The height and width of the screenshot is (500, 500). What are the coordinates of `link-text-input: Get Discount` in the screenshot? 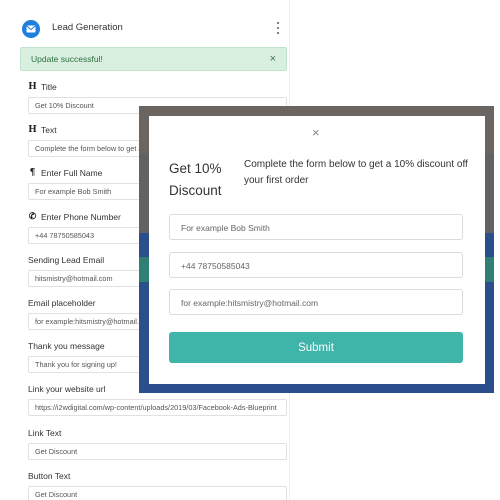 It's located at (157, 451).